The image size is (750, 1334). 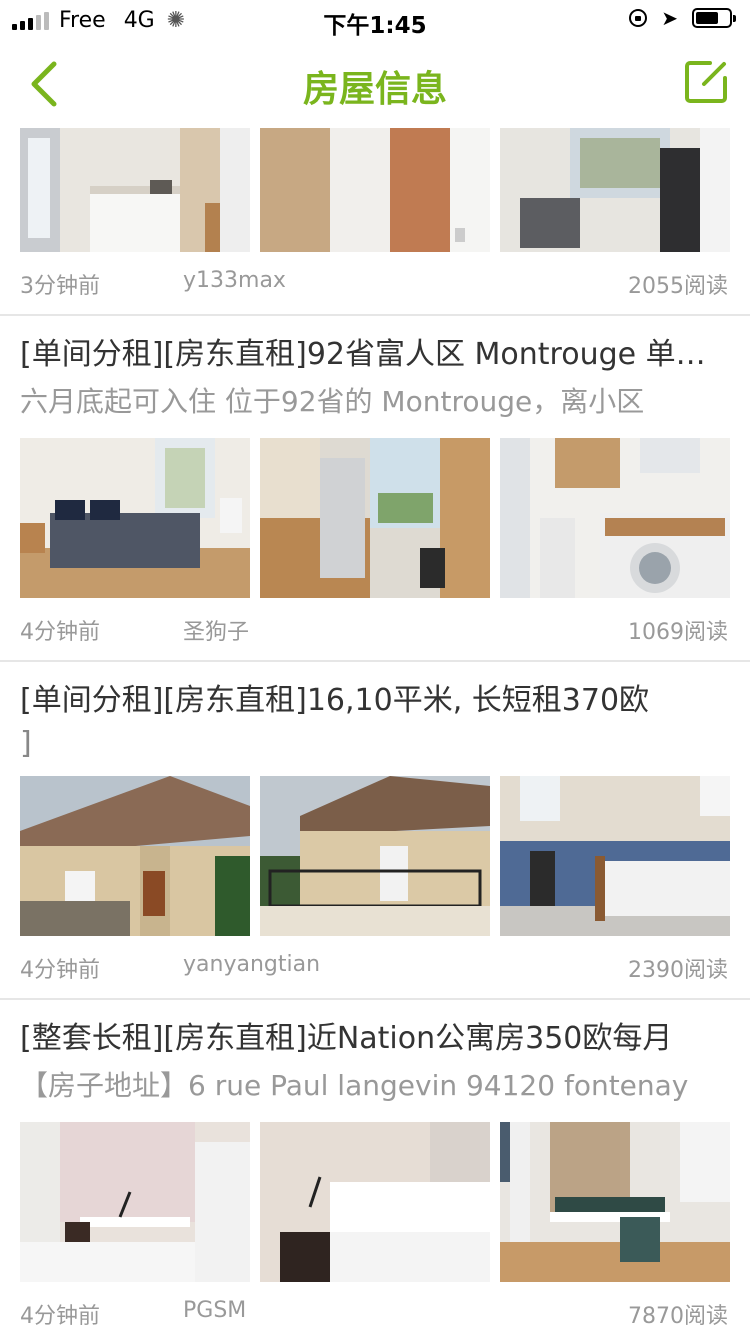 What do you see at coordinates (234, 280) in the screenshot?
I see `post-author: y133max` at bounding box center [234, 280].